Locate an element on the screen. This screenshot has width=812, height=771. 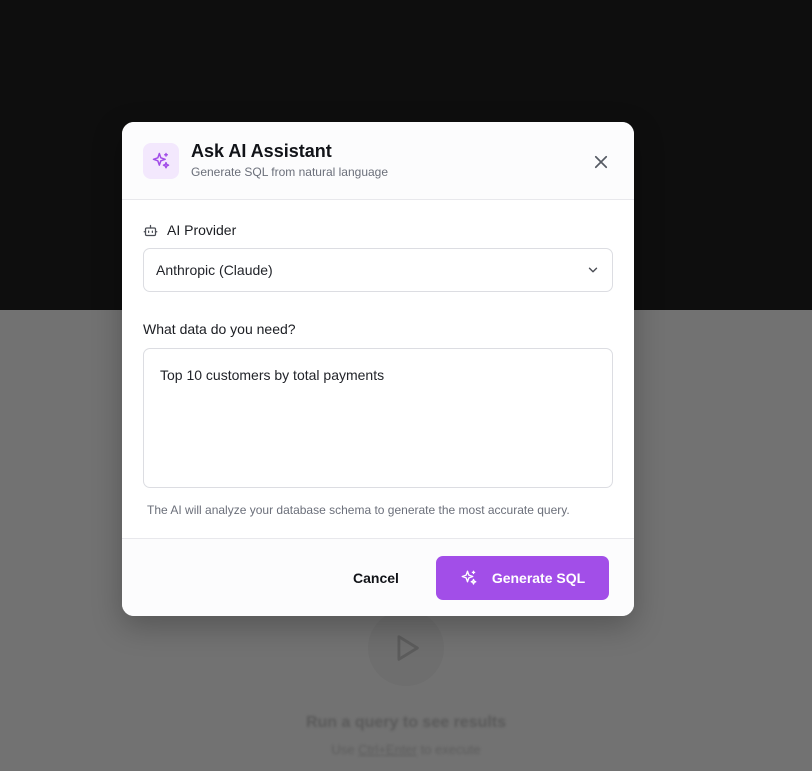
provider-select: Anthropic (Claude) is located at coordinates (378, 270).